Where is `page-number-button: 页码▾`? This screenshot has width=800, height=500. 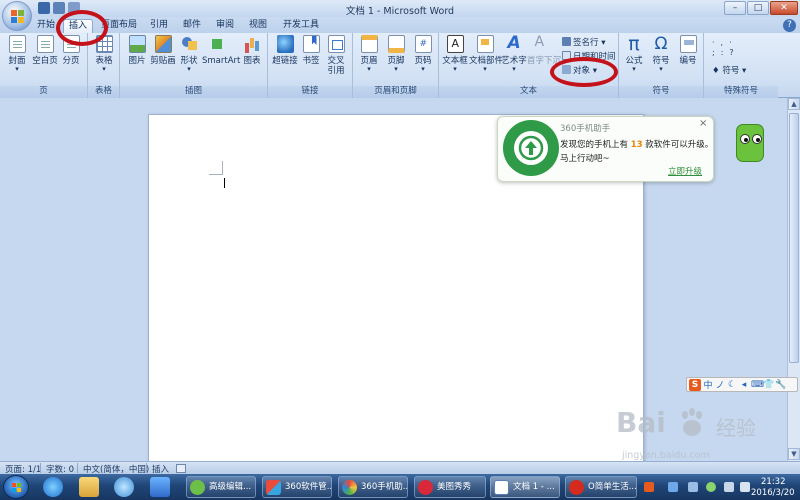 page-number-button: 页码▾ is located at coordinates (423, 54).